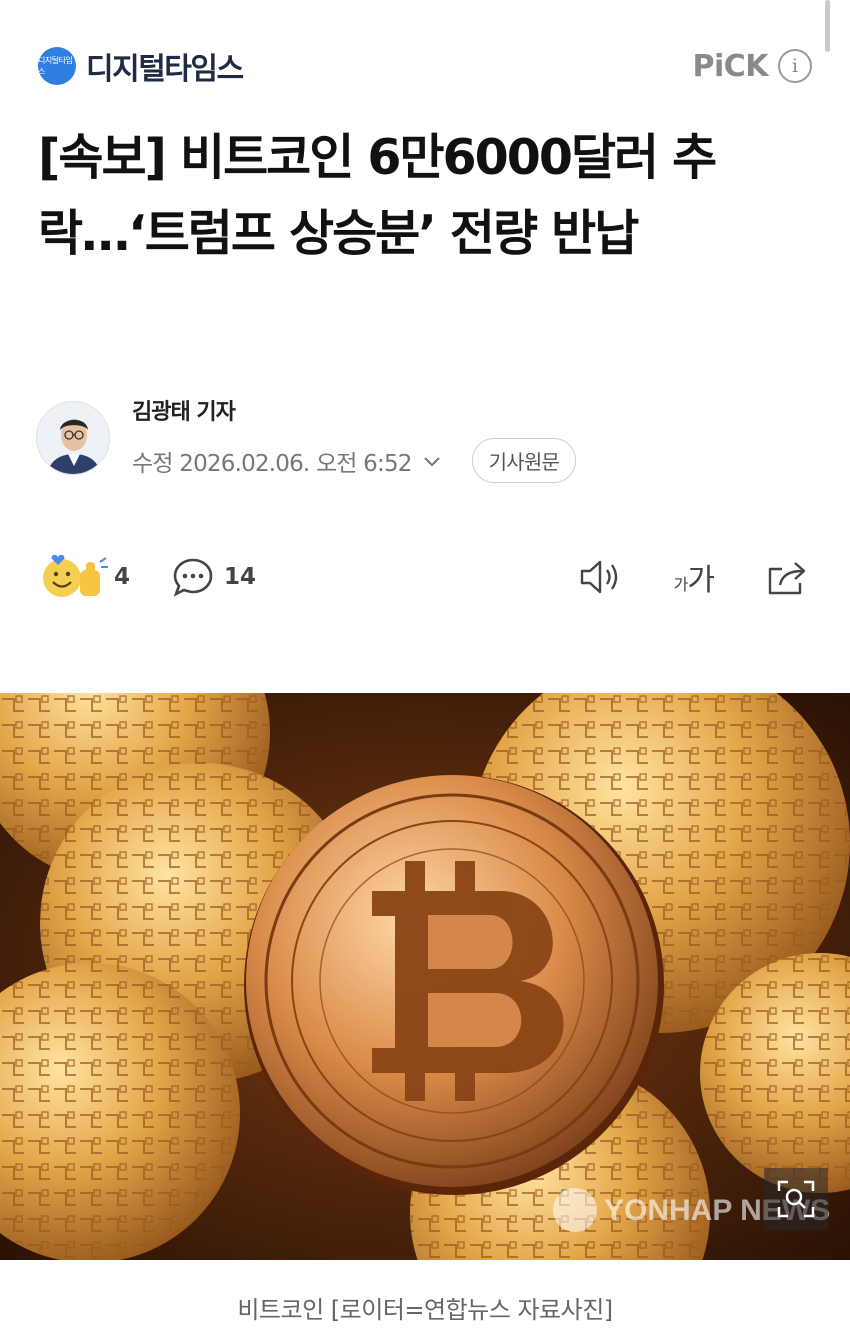  I want to click on reporter-avatar, so click(73, 437).